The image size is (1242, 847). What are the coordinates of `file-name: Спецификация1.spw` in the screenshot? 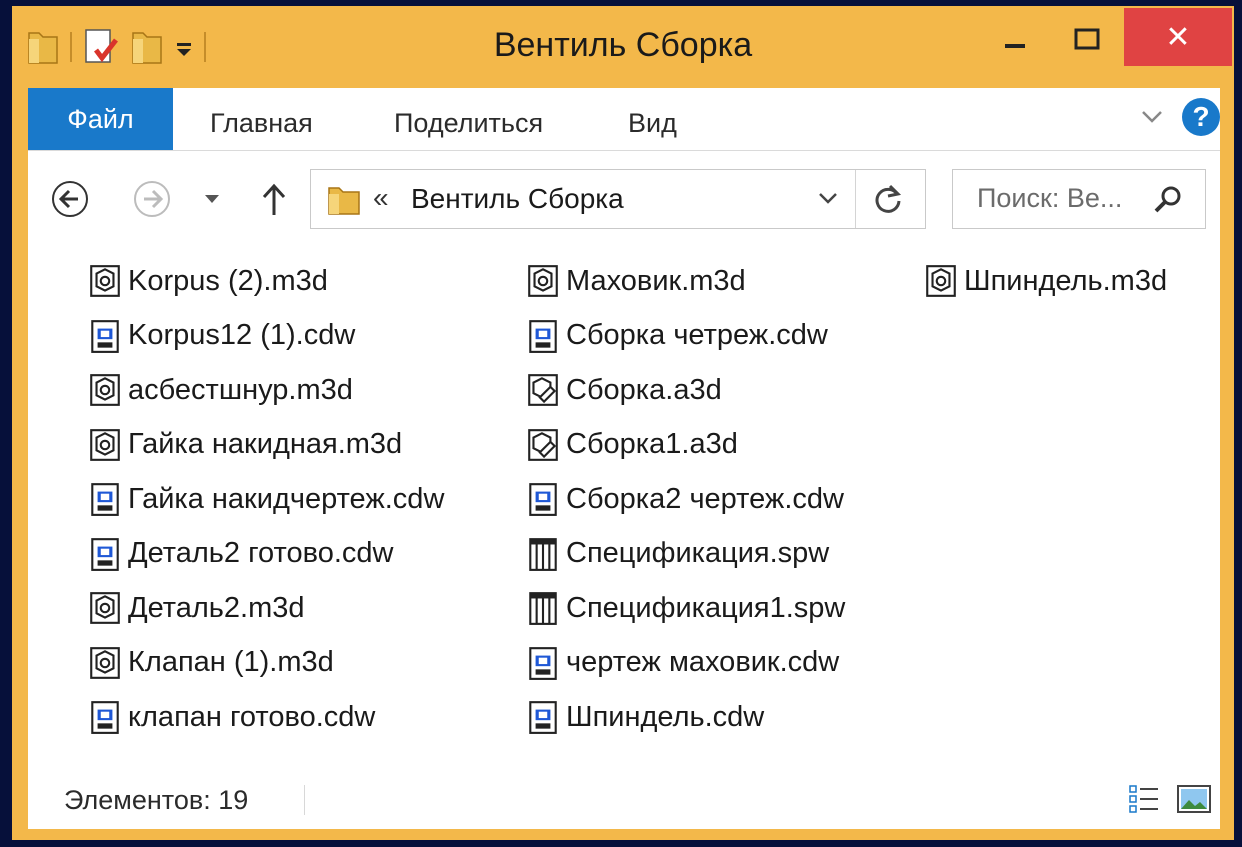 It's located at (706, 607).